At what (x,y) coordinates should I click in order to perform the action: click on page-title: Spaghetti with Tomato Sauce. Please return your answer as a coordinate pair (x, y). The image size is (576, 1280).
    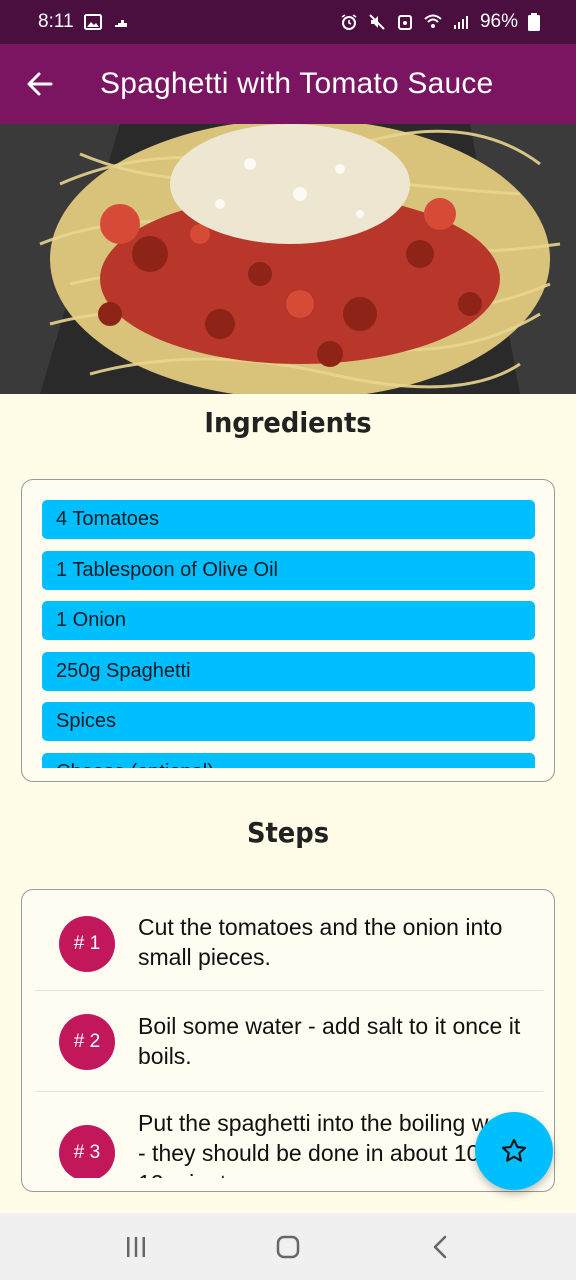
    Looking at the image, I should click on (297, 83).